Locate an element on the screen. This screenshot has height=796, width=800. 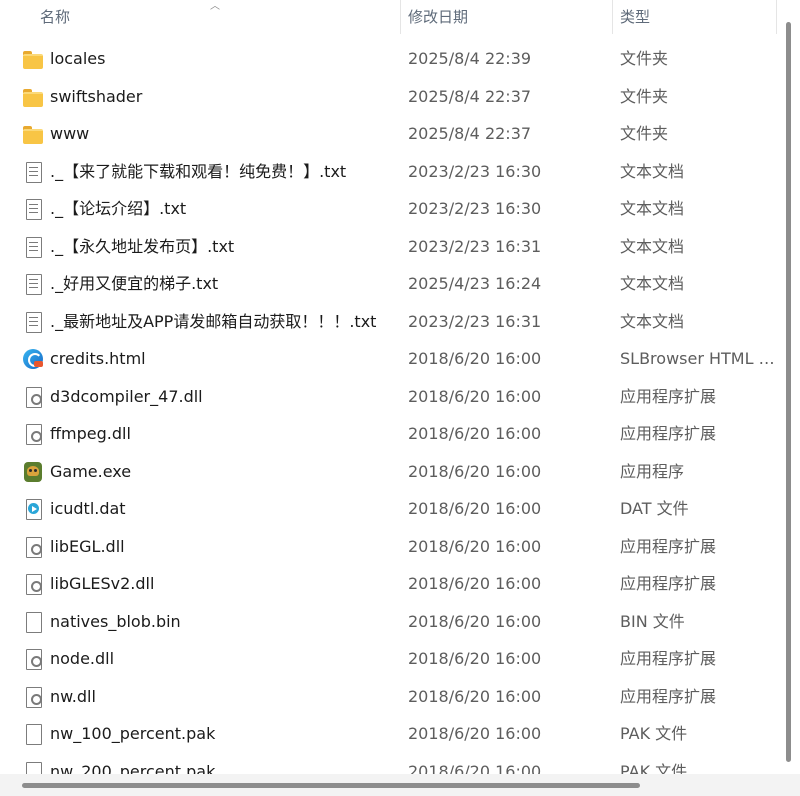
file-name: nw_200_percent.pak is located at coordinates (133, 768).